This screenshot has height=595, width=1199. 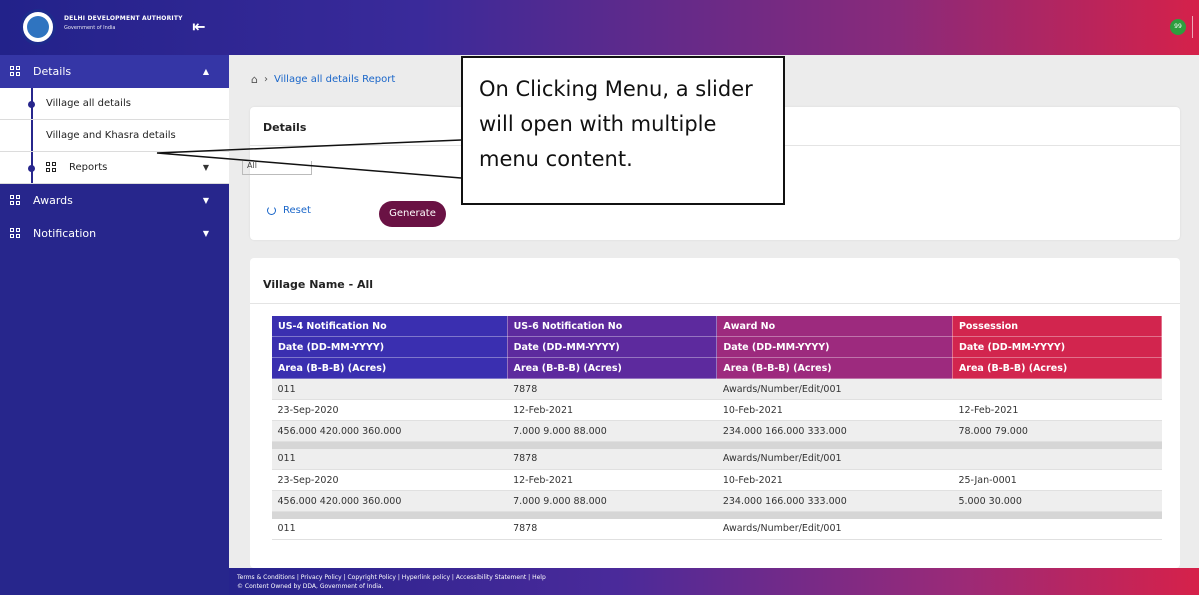 What do you see at coordinates (1178, 27) in the screenshot?
I see `notification-icon: 99` at bounding box center [1178, 27].